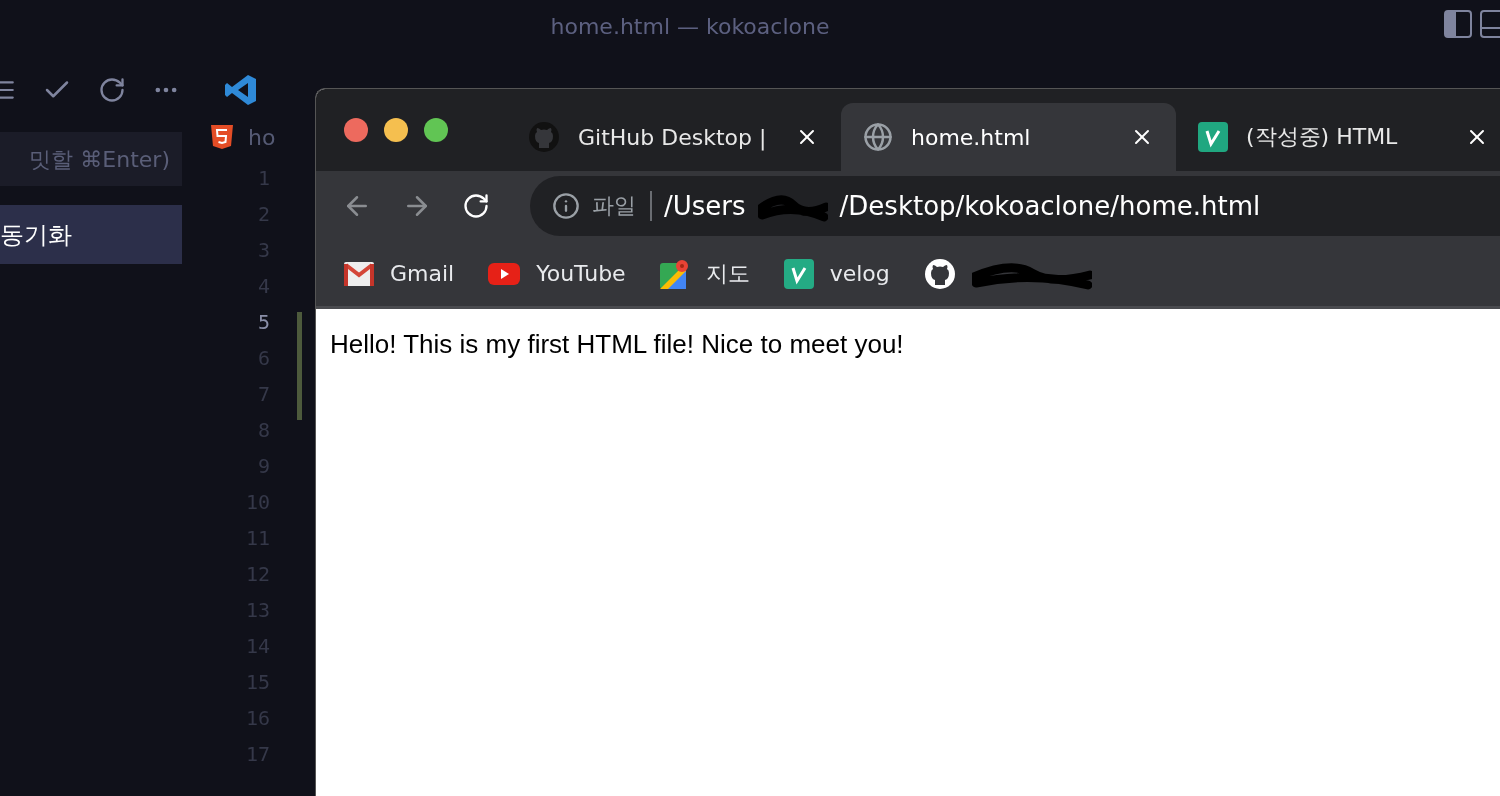 This screenshot has height=796, width=1500. I want to click on bookmark-link: 지도, so click(727, 273).